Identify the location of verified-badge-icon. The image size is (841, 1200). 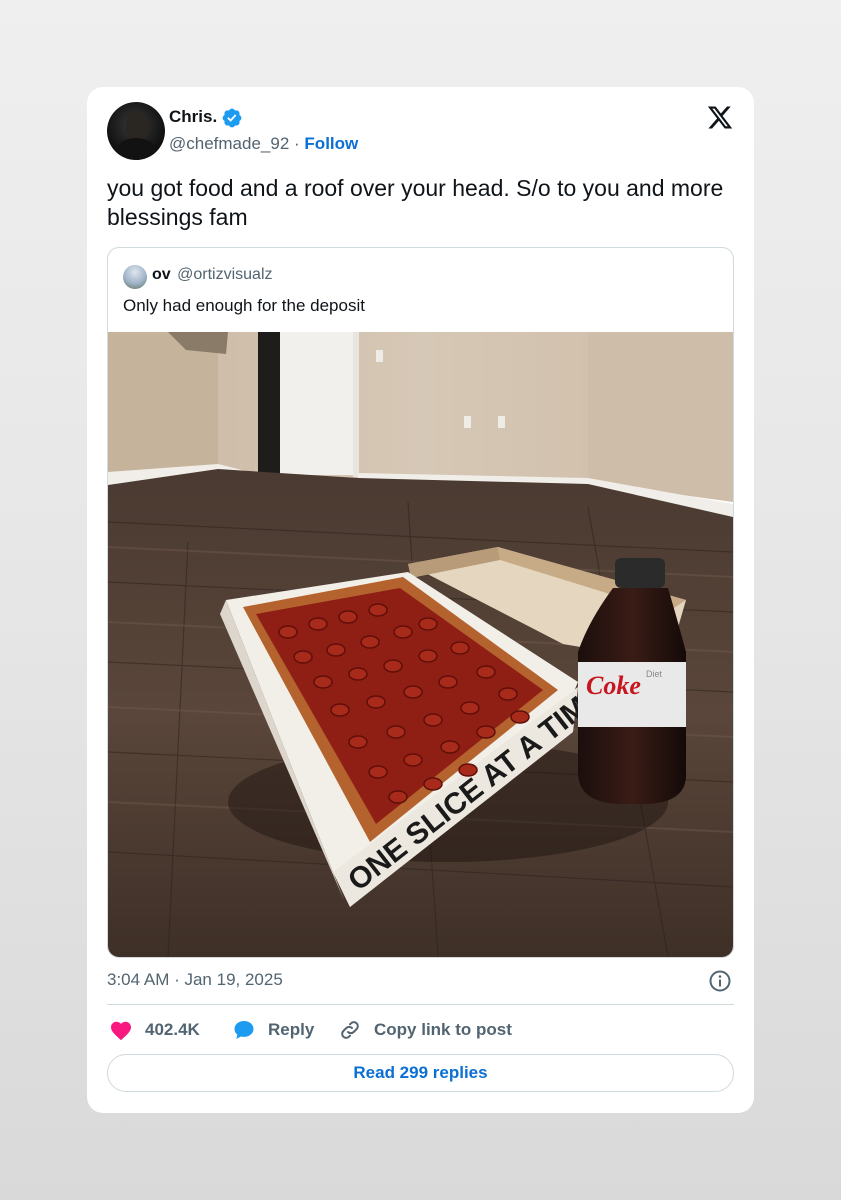
(232, 118).